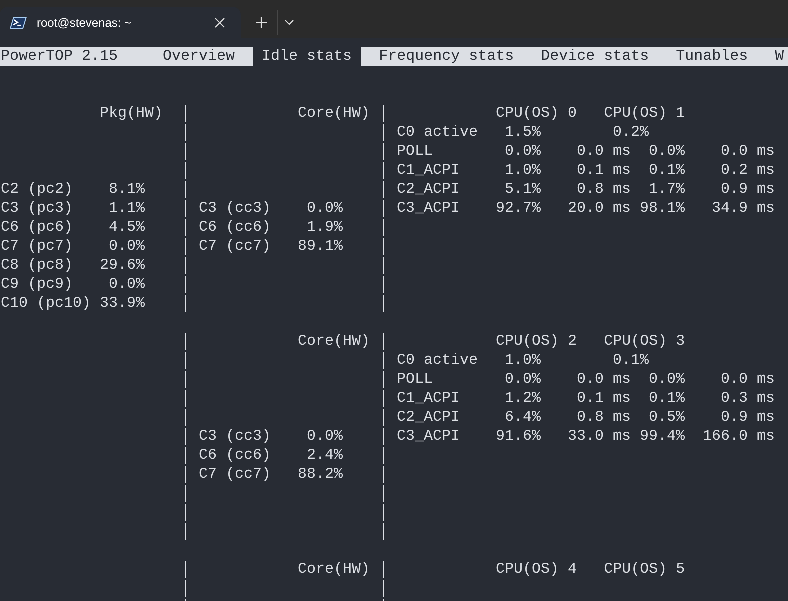 The image size is (788, 601). I want to click on state-duration: 34.9 ms, so click(744, 208).